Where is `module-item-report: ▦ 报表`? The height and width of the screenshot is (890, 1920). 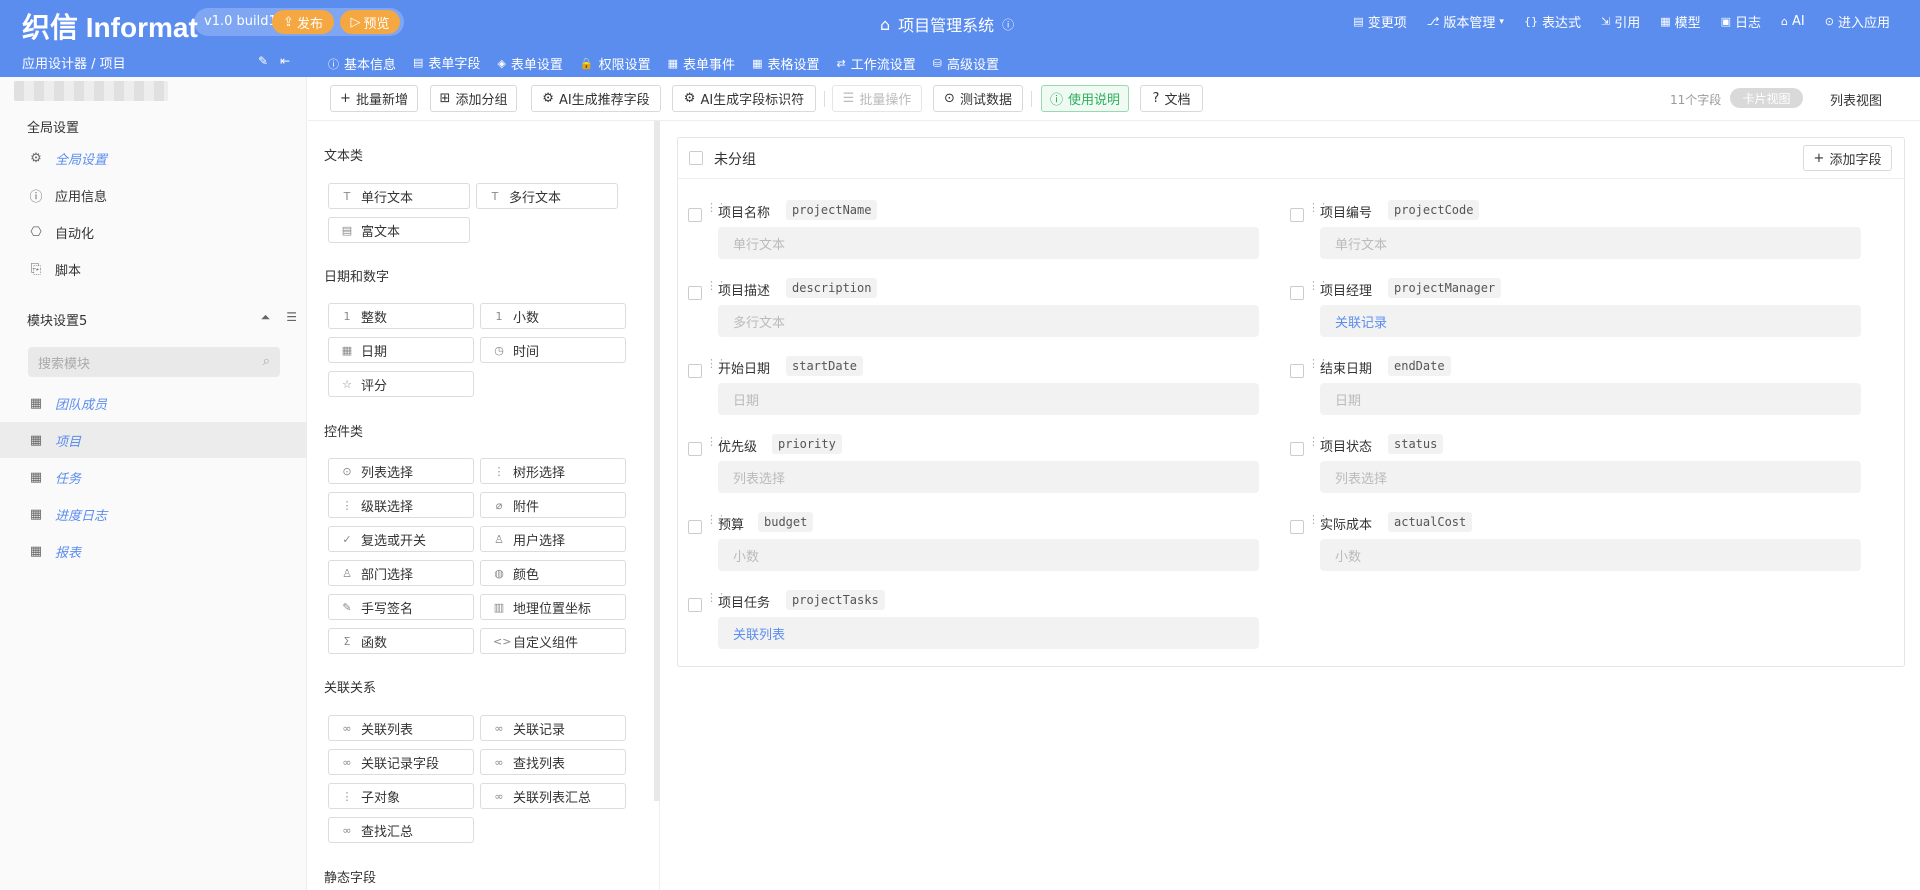
module-item-report: ▦ 报表 is located at coordinates (153, 551).